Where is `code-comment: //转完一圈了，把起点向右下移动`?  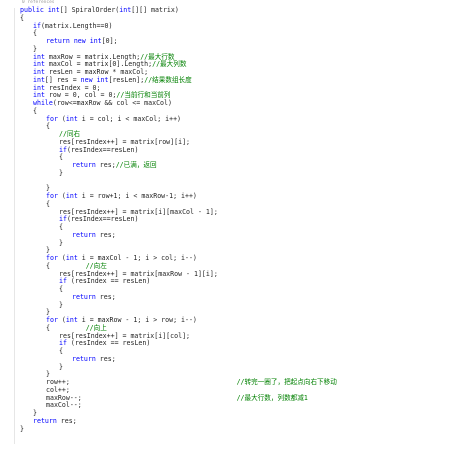
code-comment: //转完一圈了，把起点向右下移动 is located at coordinates (286, 382).